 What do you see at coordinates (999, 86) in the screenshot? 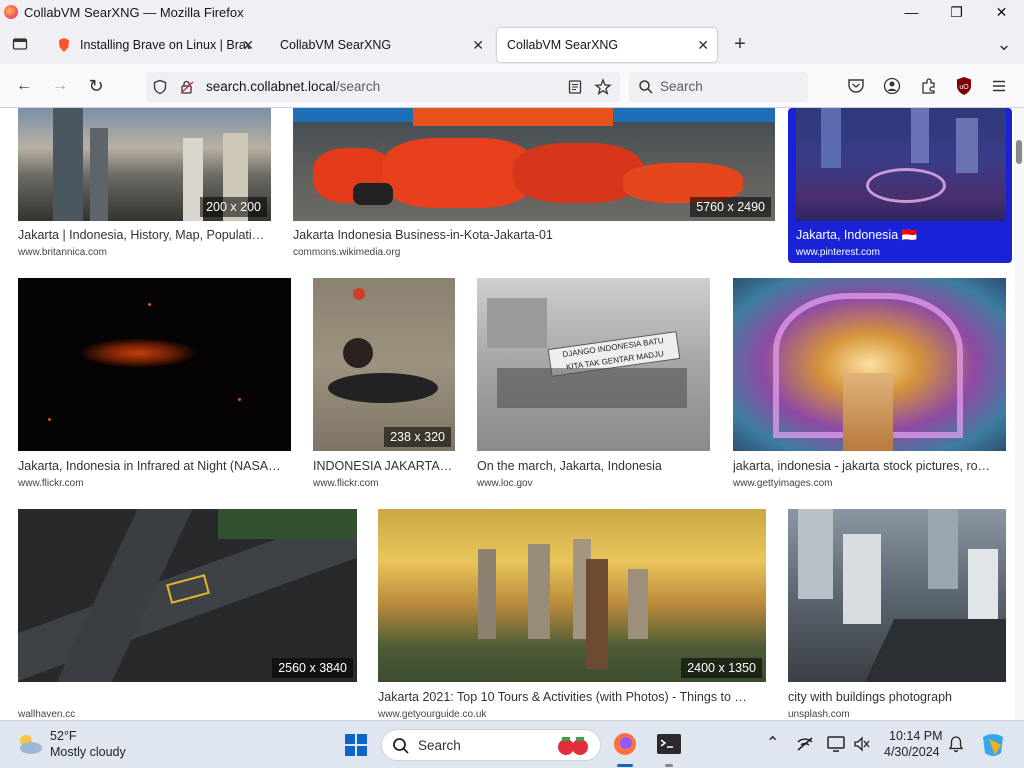
I see `menu-hamburger-icon` at bounding box center [999, 86].